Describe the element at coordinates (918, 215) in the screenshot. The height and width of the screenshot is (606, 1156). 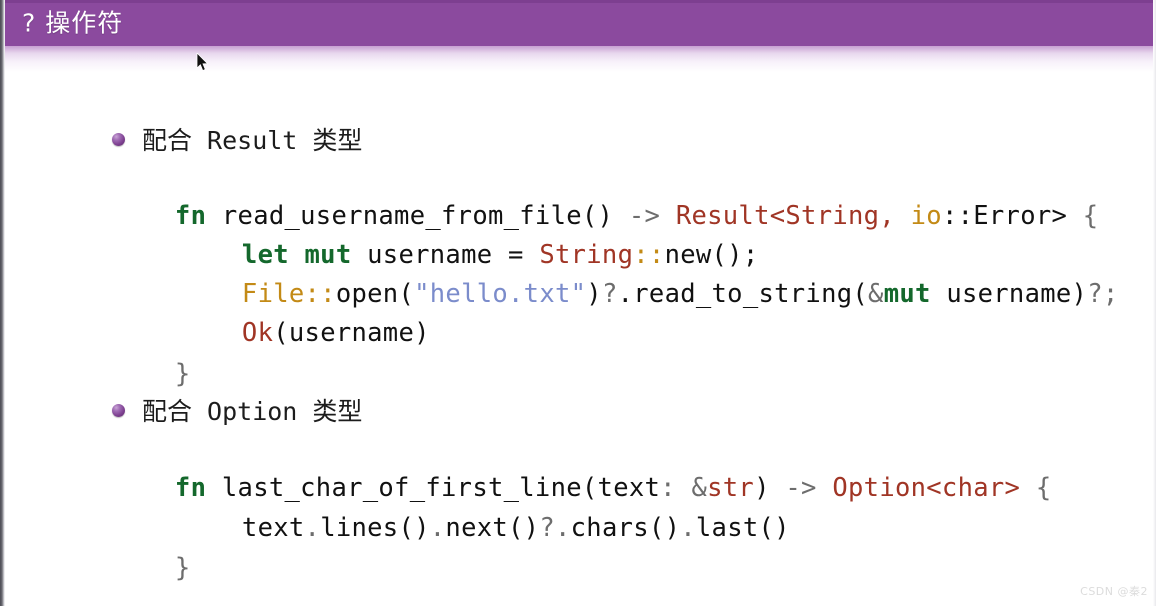
I see `code-token-module: io` at that location.